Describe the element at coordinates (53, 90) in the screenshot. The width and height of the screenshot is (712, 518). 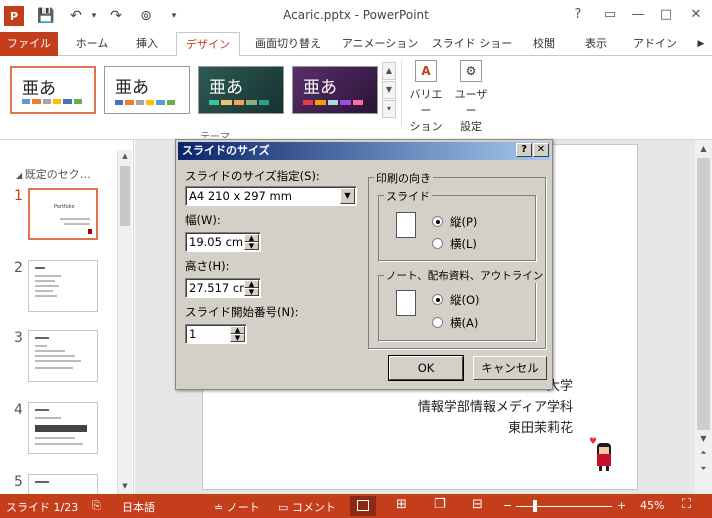
I see `theme-office: 亜あ` at that location.